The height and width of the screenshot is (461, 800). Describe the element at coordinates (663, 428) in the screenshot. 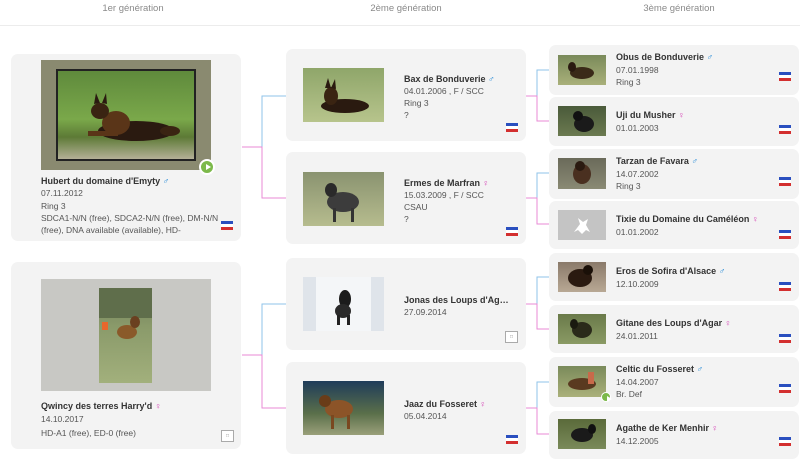

I see `dog-name: Agathe de Ker Menhir` at that location.